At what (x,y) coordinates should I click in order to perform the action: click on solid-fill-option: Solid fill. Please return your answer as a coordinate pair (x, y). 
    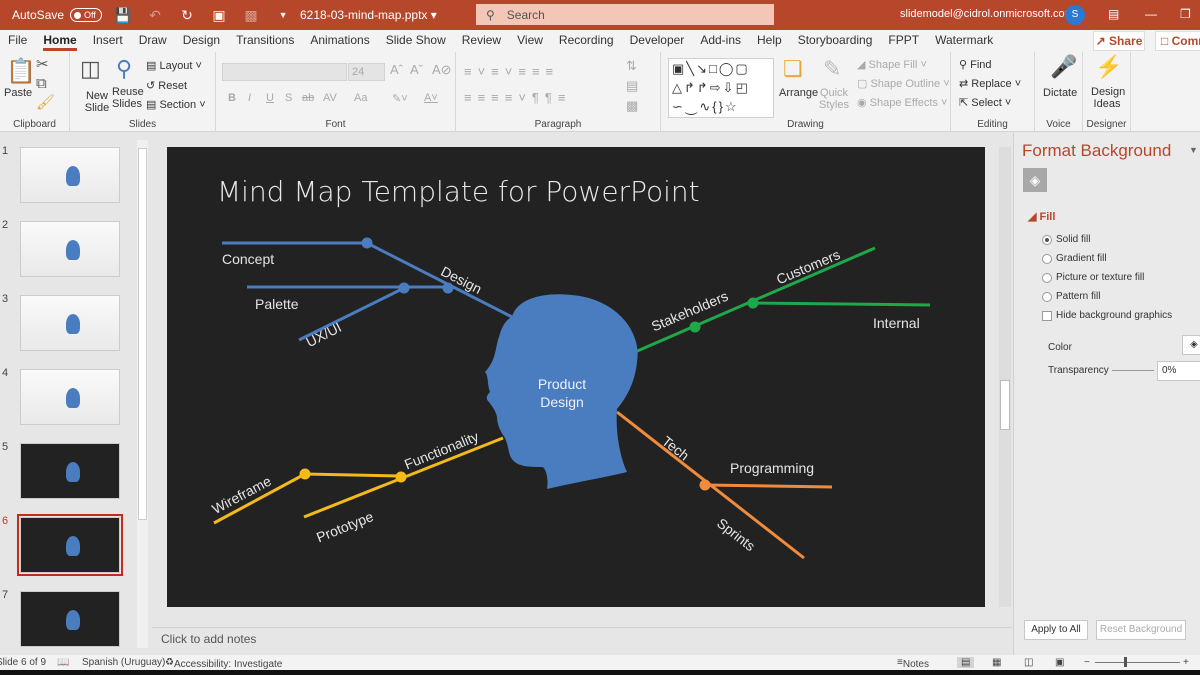
    Looking at the image, I should click on (1066, 239).